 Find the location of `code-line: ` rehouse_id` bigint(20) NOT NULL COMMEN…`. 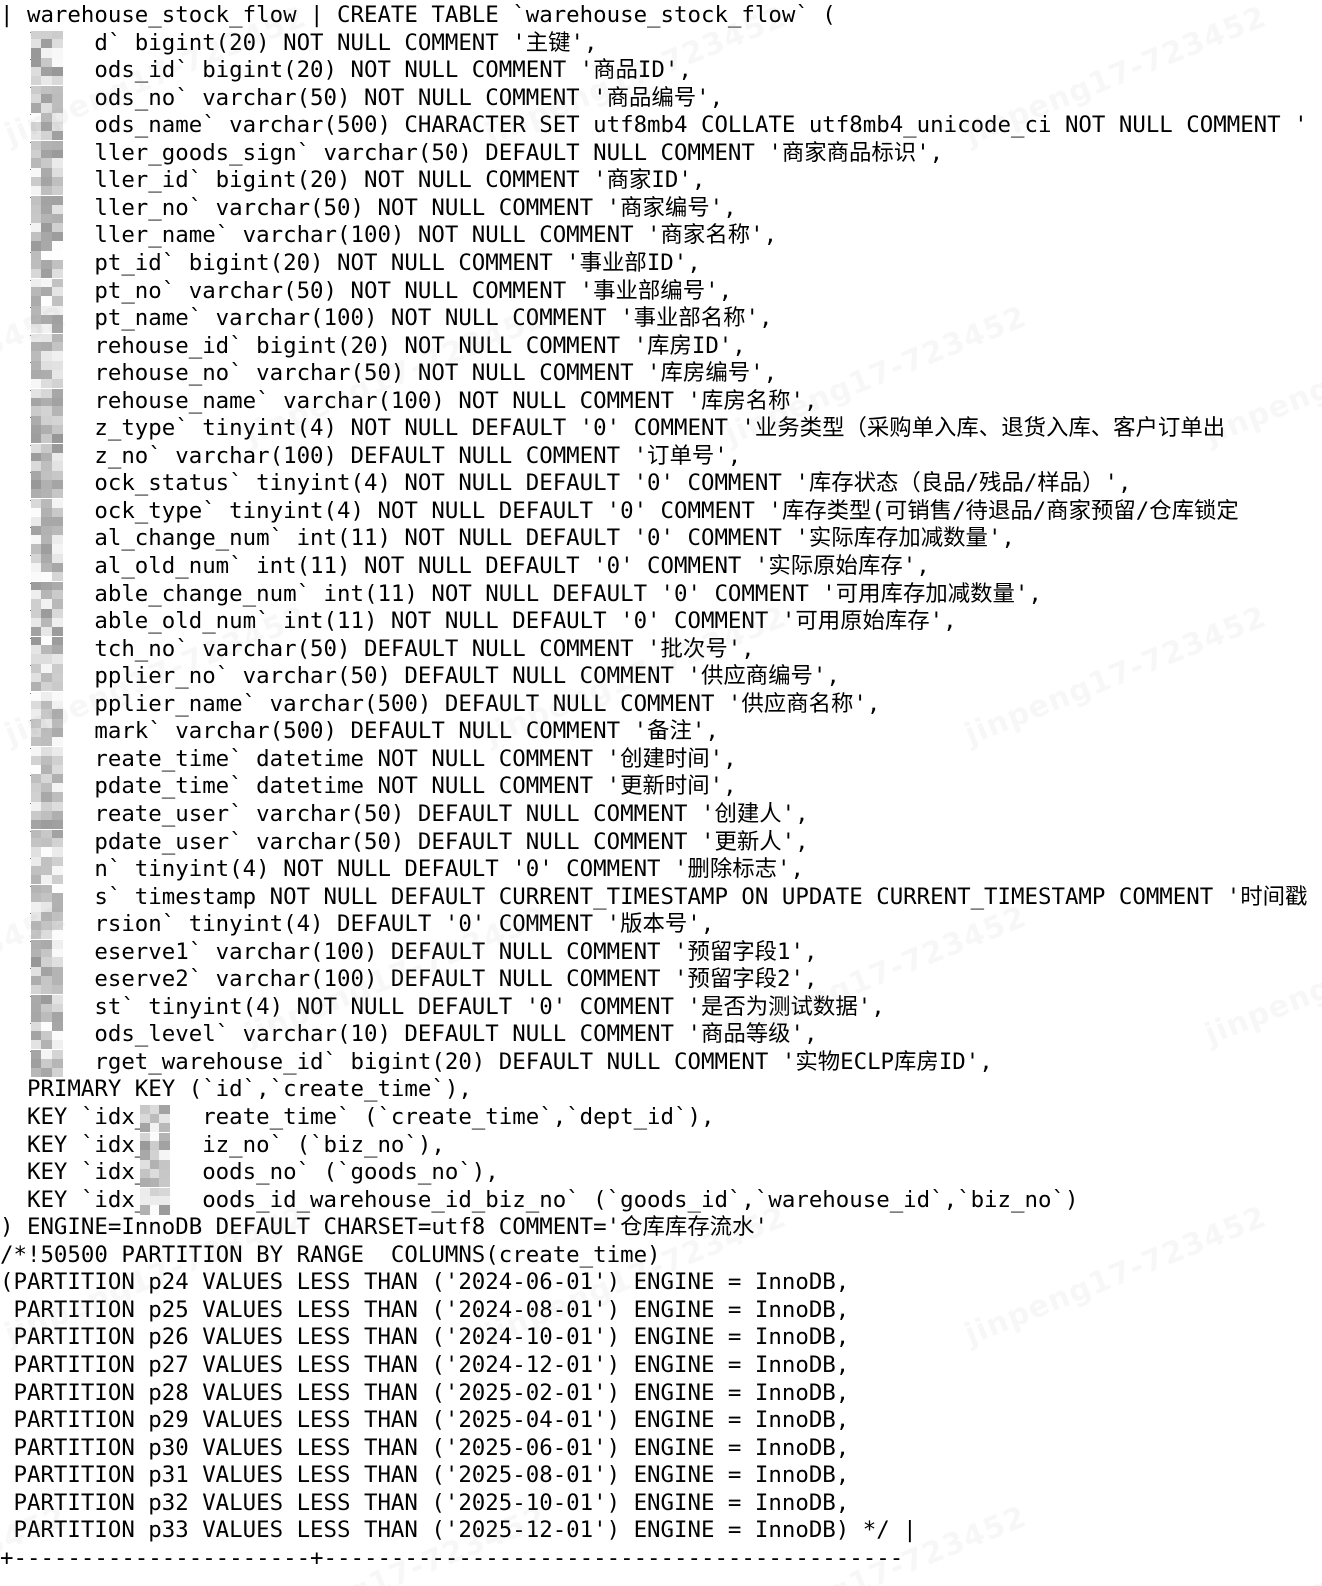

code-line: ` rehouse_id` bigint(20) NOT NULL COMMEN… is located at coordinates (373, 345).